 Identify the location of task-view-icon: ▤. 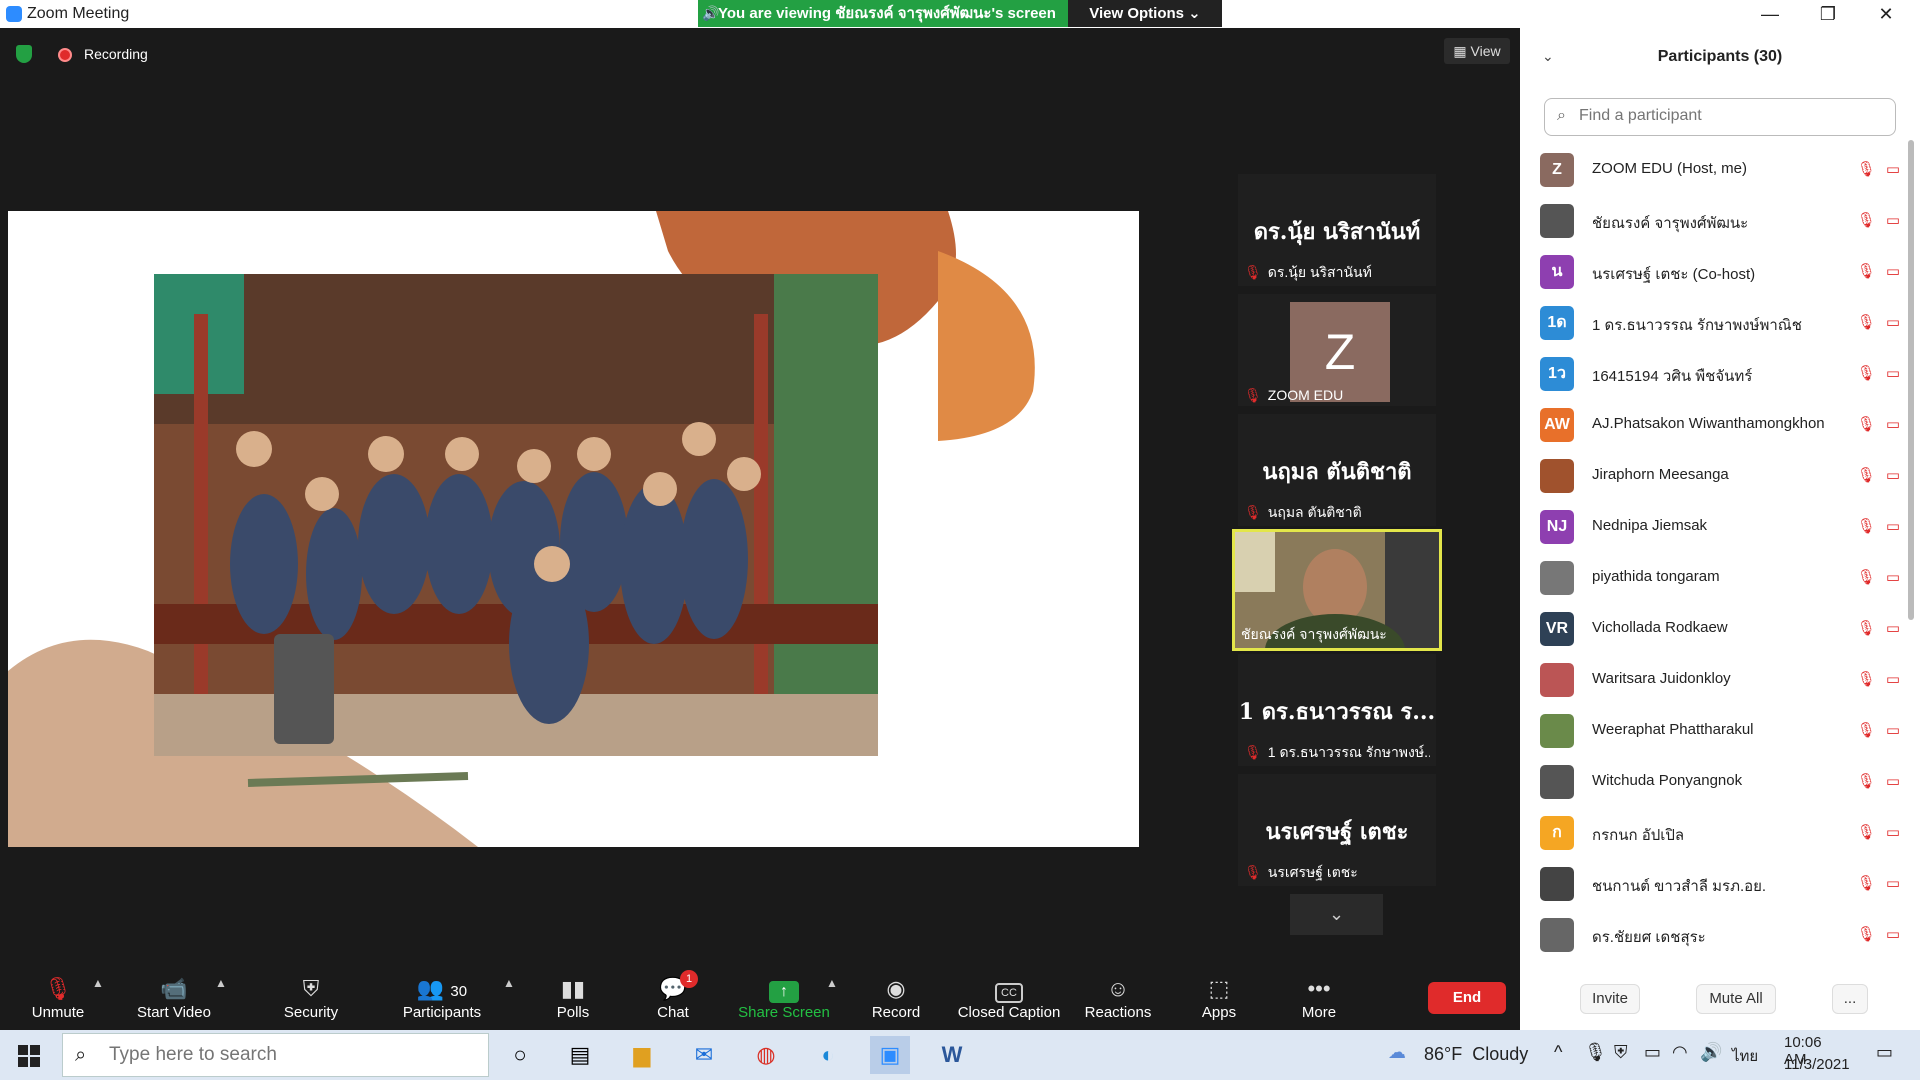
(580, 1055).